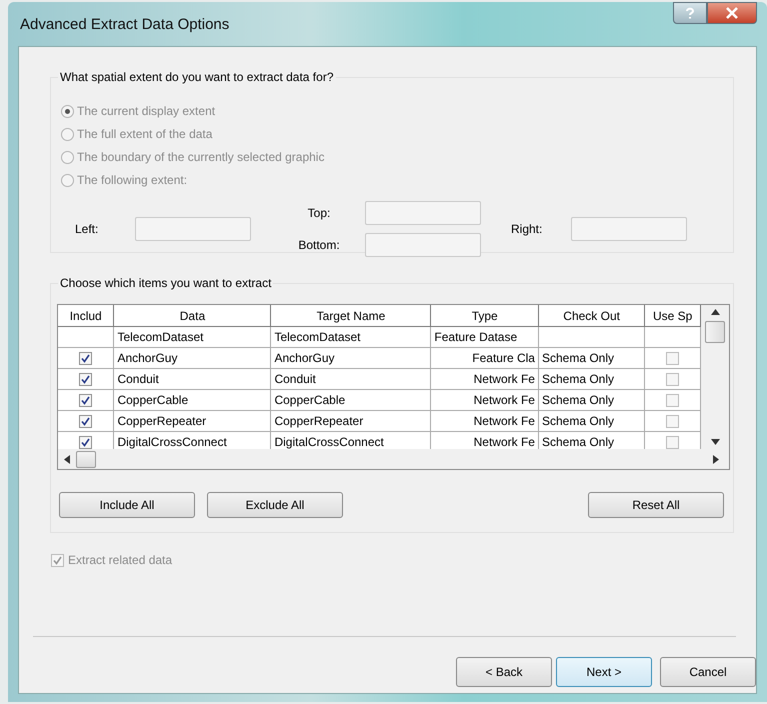 The image size is (767, 704). What do you see at coordinates (527, 229) in the screenshot?
I see `field-label: Right:` at bounding box center [527, 229].